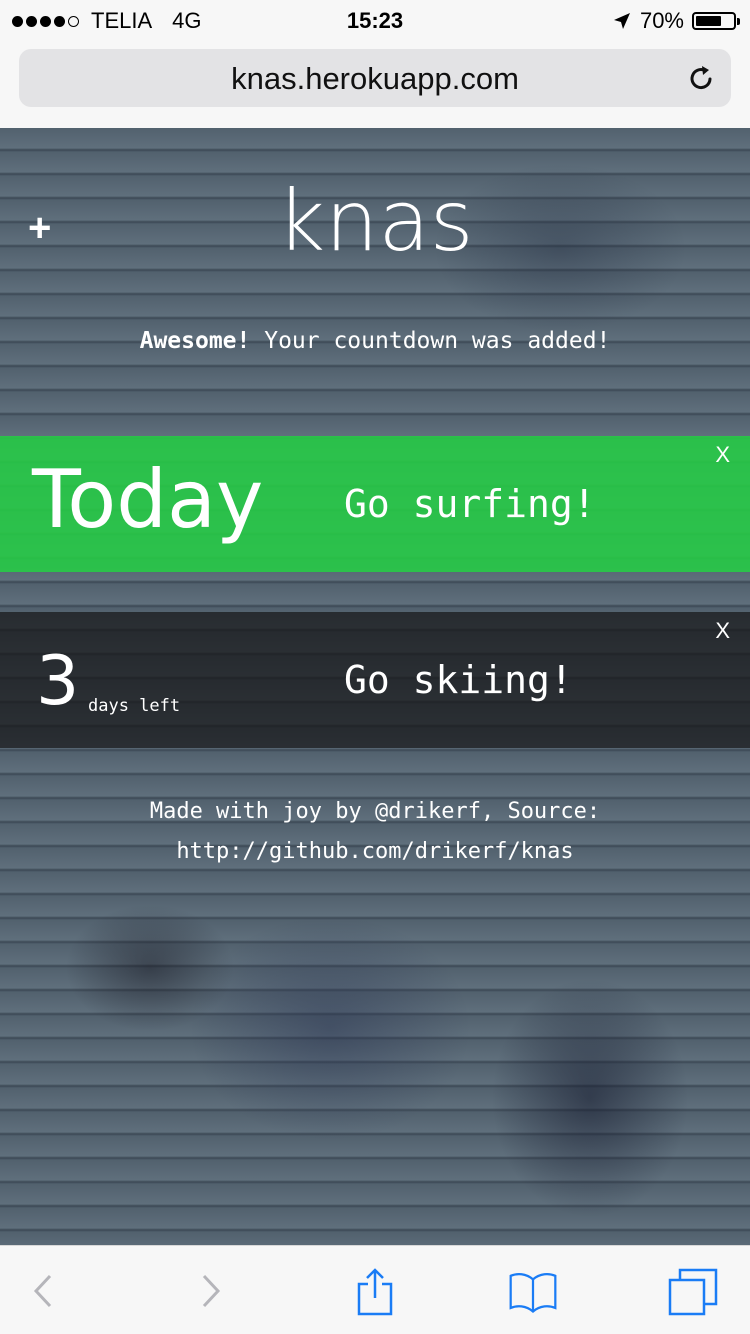 The height and width of the screenshot is (1334, 750). What do you see at coordinates (716, 21) in the screenshot?
I see `battery-icon` at bounding box center [716, 21].